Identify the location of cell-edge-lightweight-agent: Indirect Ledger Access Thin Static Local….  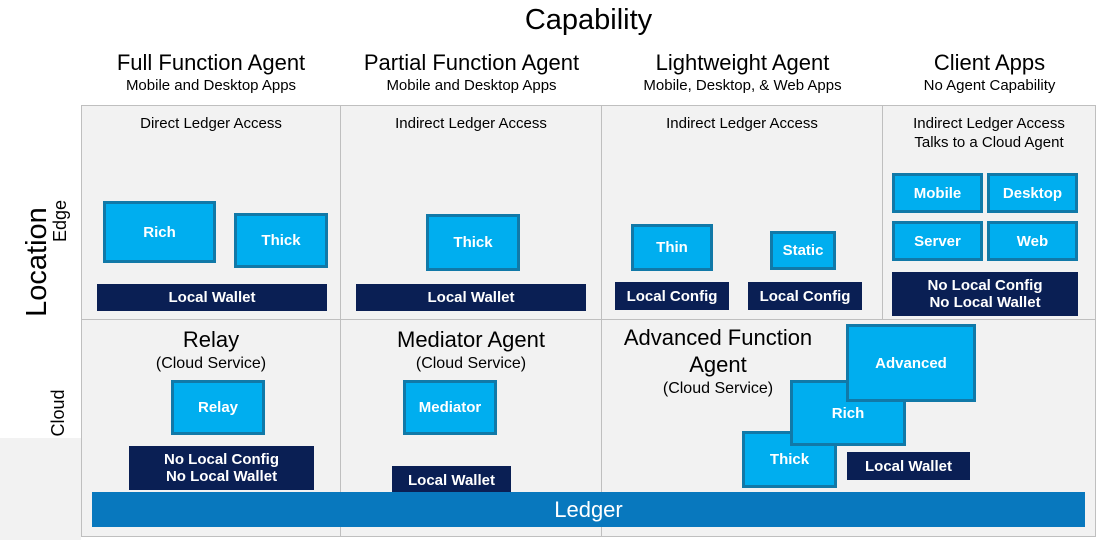
(742, 212).